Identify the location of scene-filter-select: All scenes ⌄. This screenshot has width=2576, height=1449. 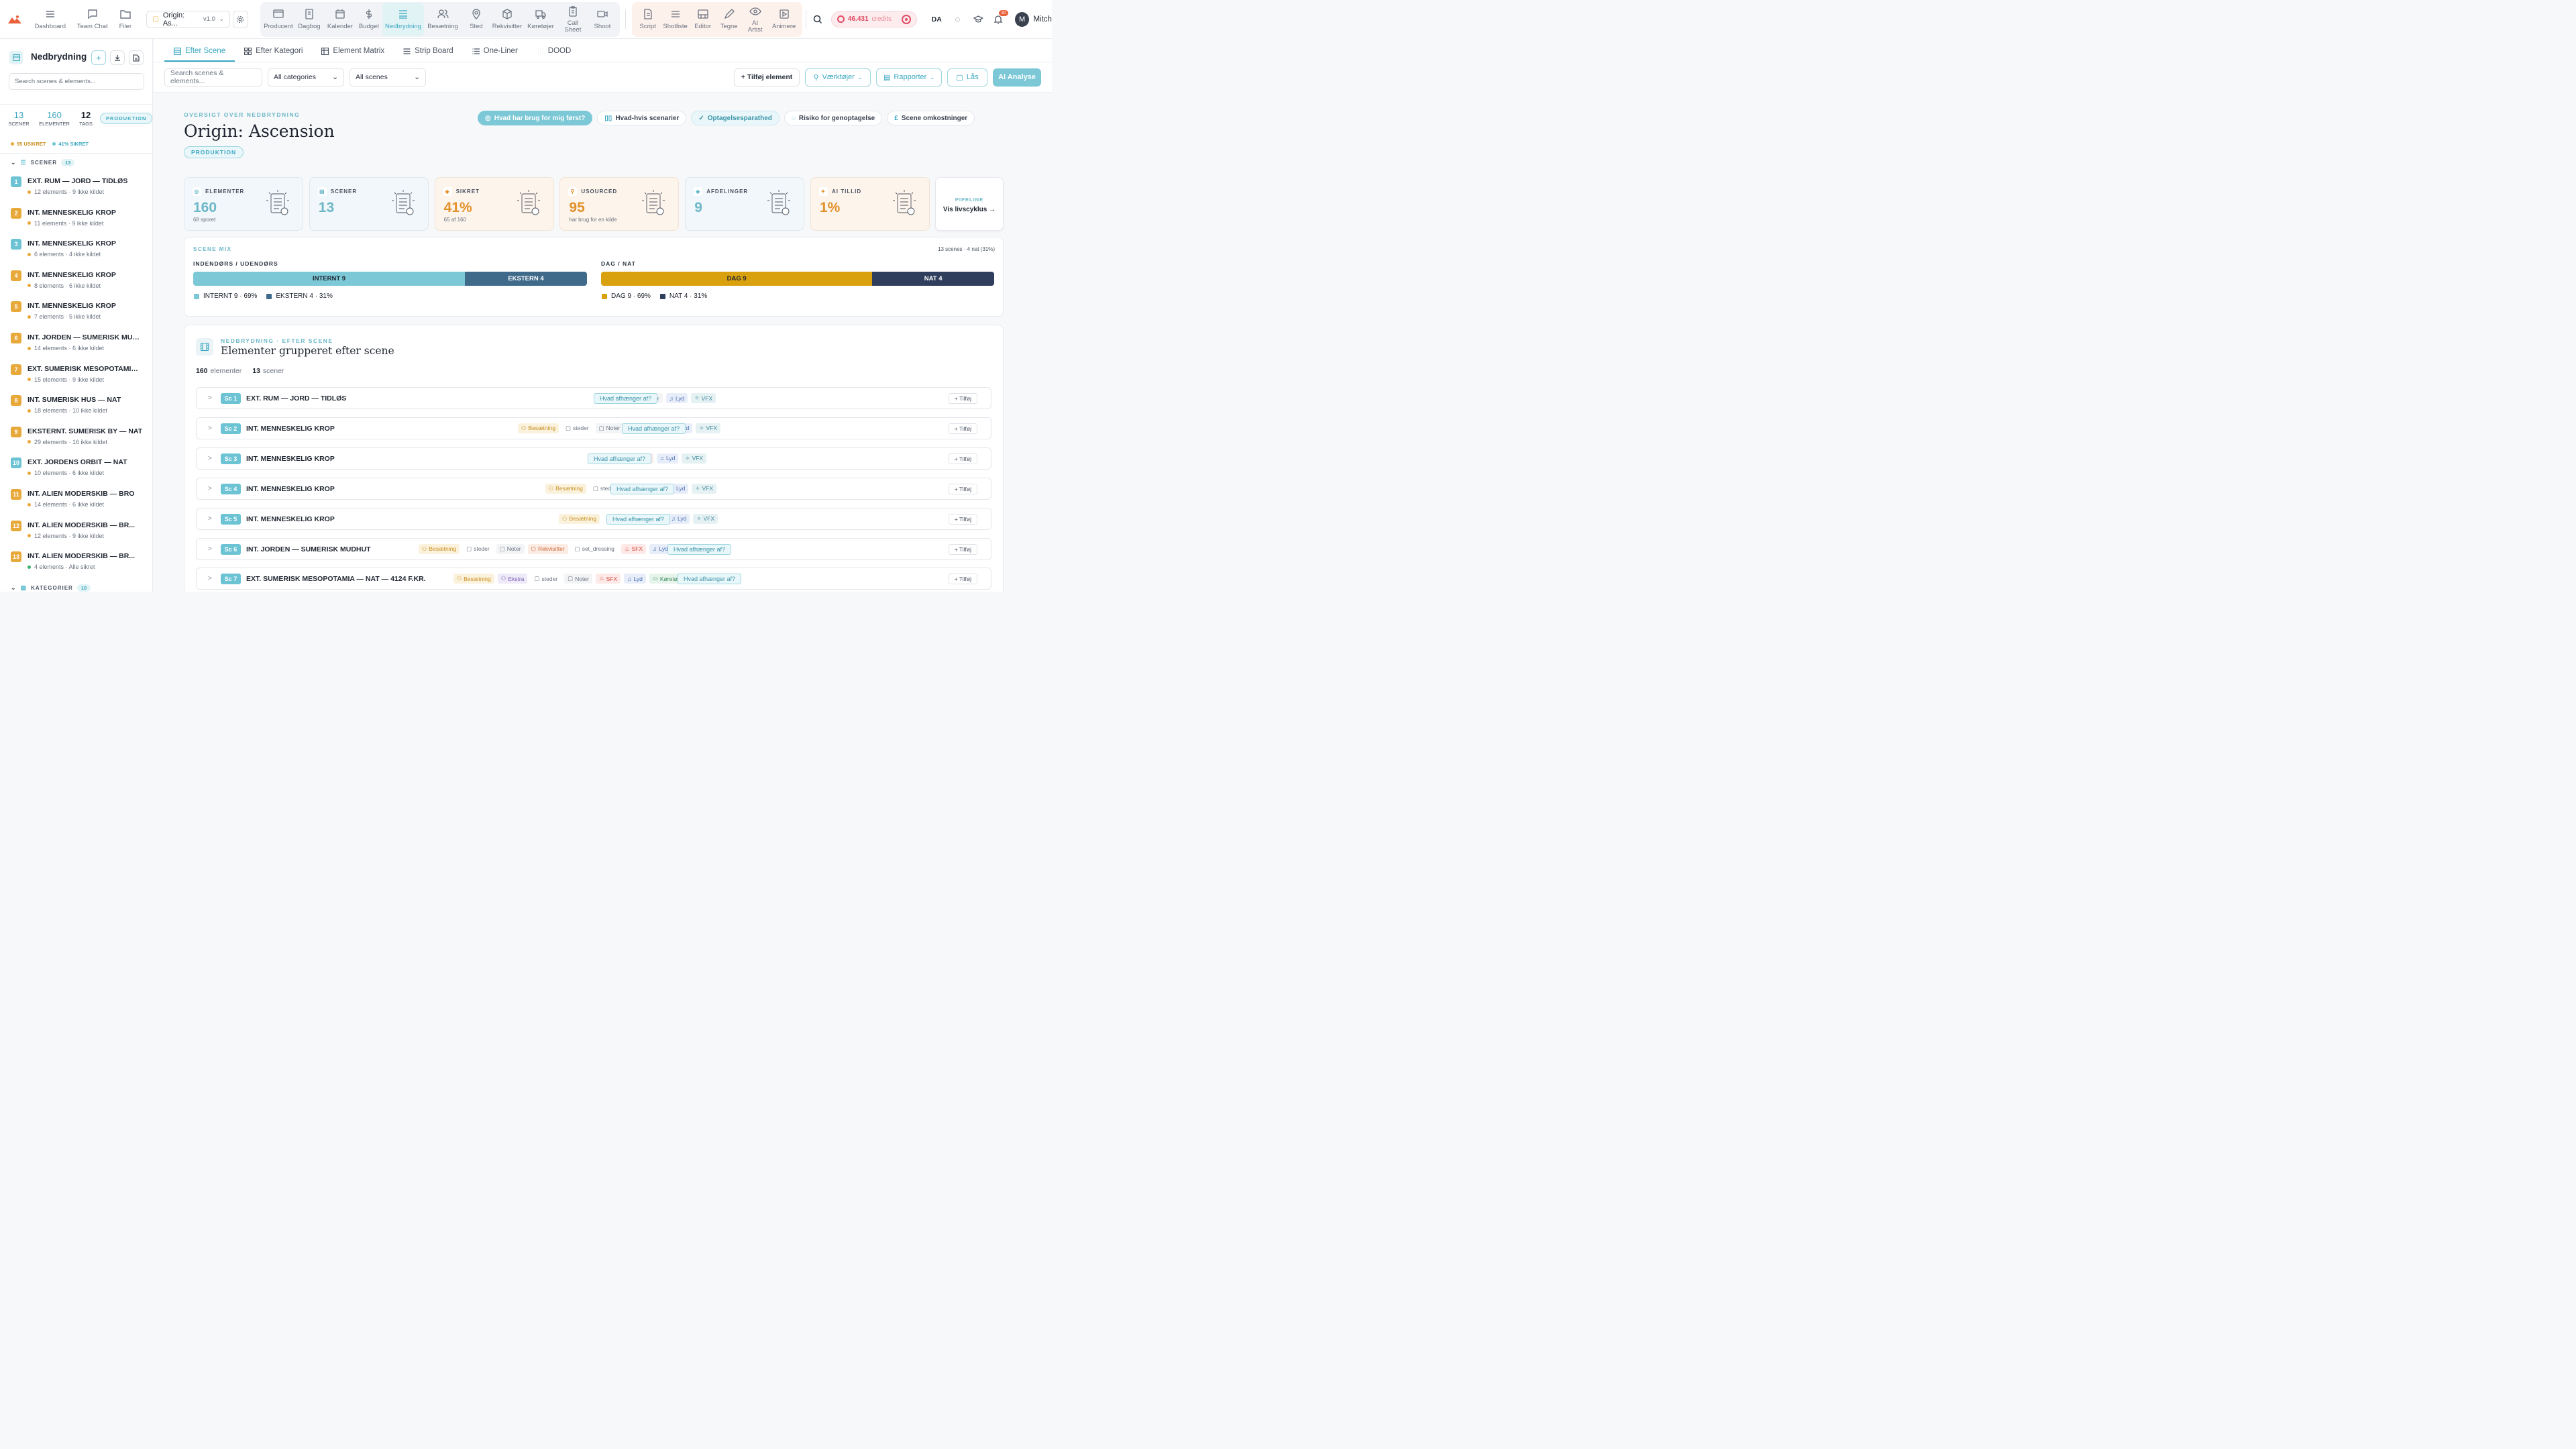
(388, 77).